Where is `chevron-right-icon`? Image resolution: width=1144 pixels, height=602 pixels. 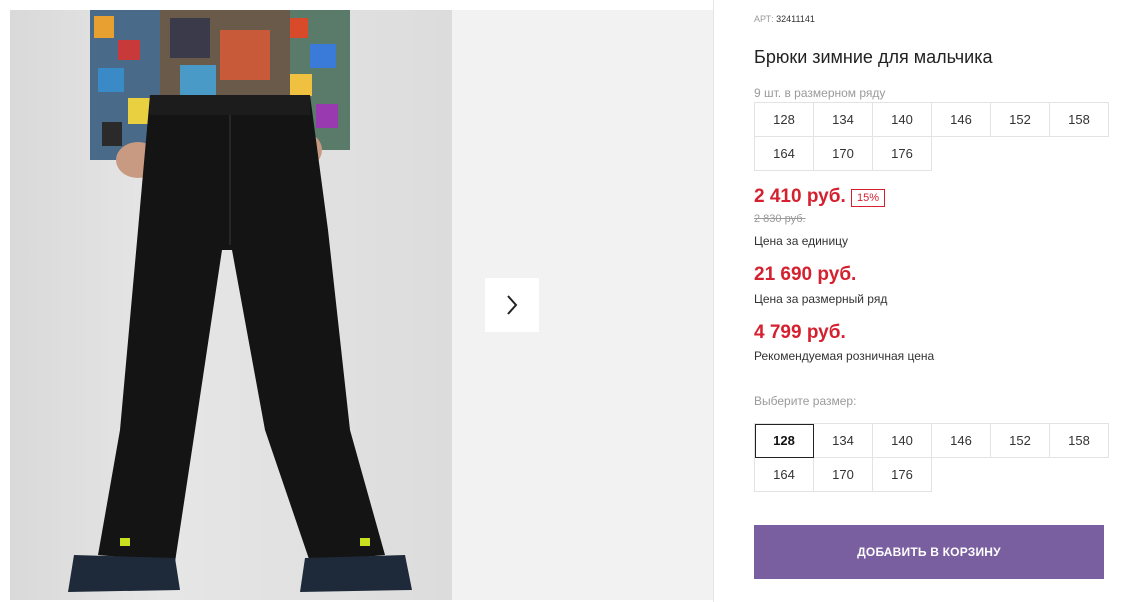
chevron-right-icon is located at coordinates (512, 305).